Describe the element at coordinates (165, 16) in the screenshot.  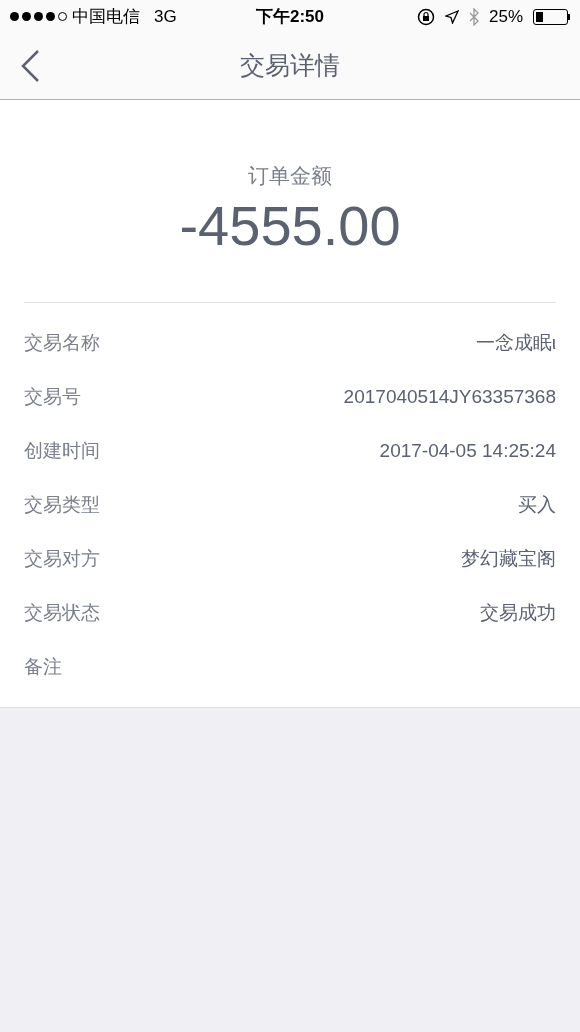
I see `network-type: 3G` at that location.